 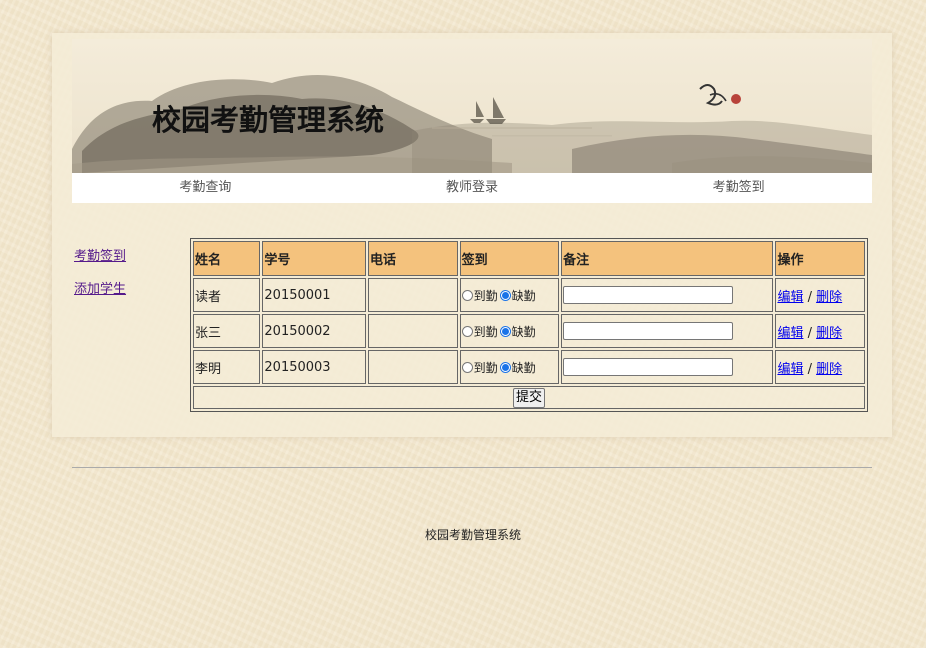 I want to click on sidebar: 考勤签到 添加学生, so click(x=129, y=278).